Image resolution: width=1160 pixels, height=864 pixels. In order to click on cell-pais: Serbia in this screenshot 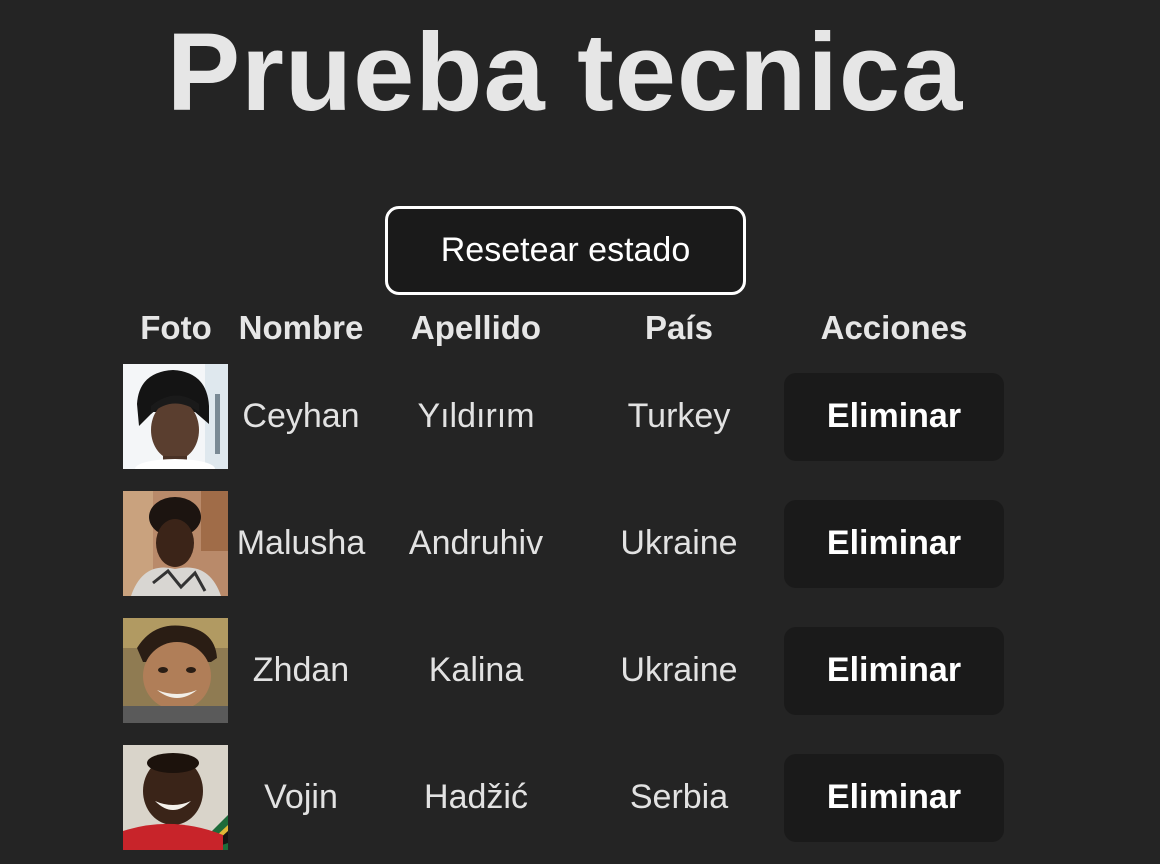, I will do `click(679, 797)`.